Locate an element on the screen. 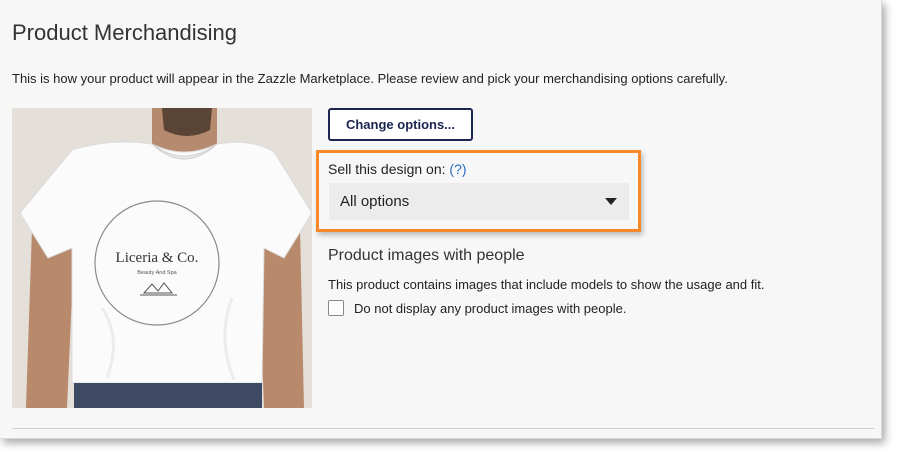  logo-subtext: Beauty And Spa is located at coordinates (157, 273).